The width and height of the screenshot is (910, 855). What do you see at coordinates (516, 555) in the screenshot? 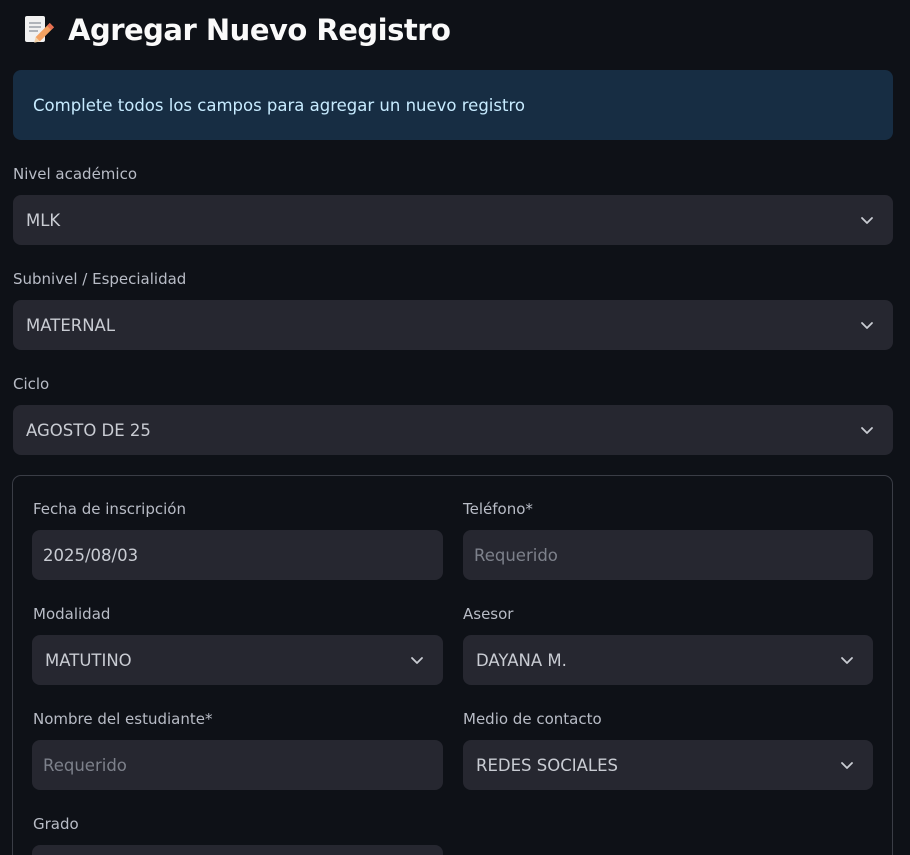
I see `telefono-placeholder: Requerido` at bounding box center [516, 555].